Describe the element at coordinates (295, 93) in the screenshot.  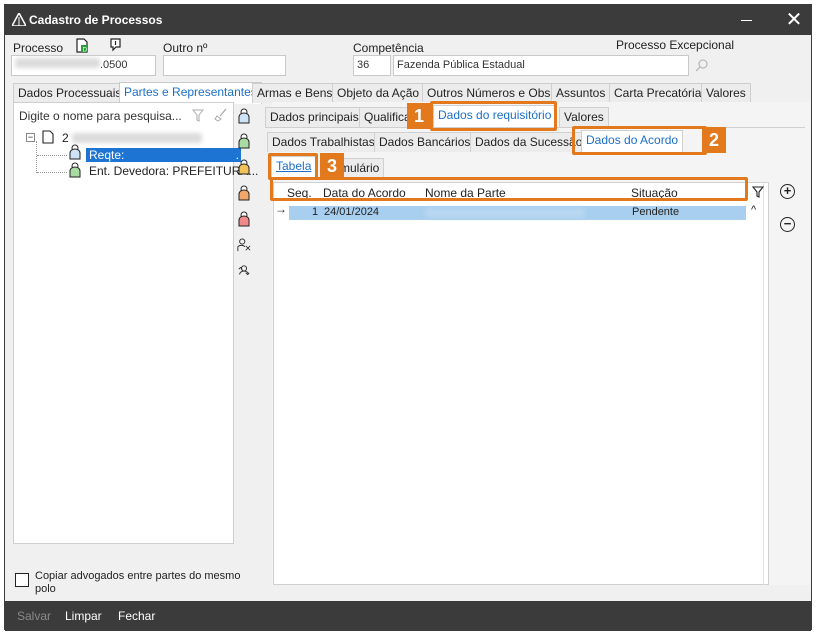
I see `tab-armas-bens: Armas e Bens` at that location.